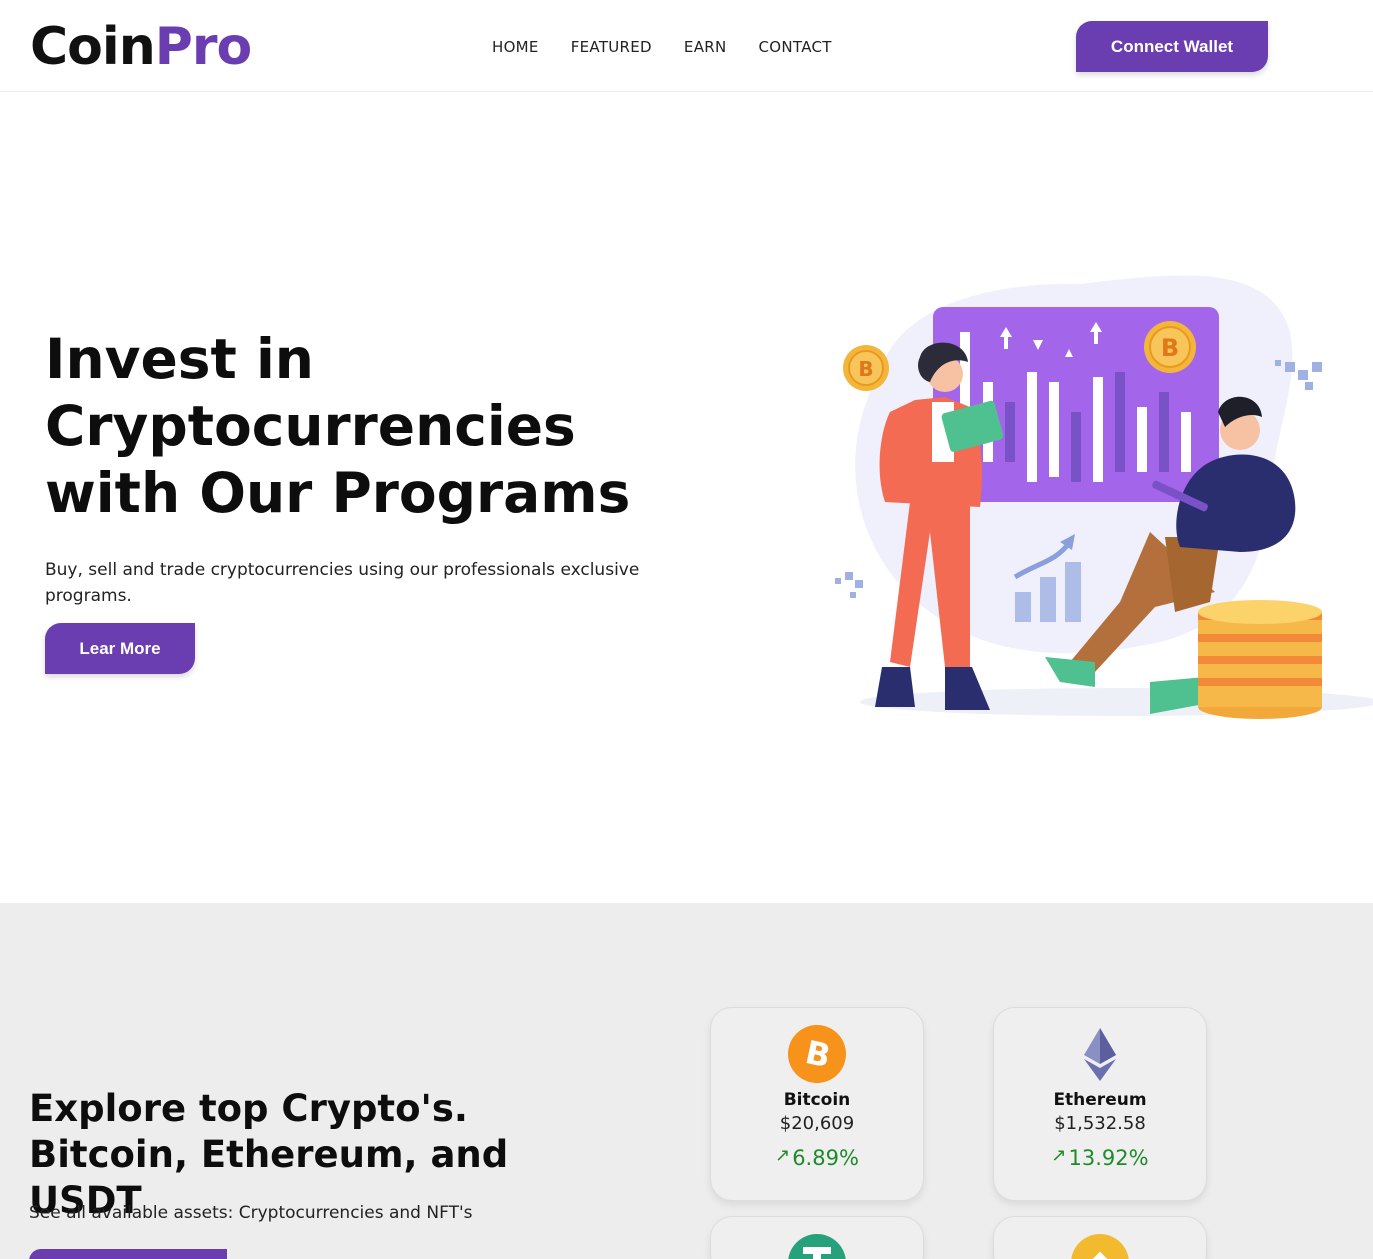 The width and height of the screenshot is (1373, 1259). What do you see at coordinates (1100, 1123) in the screenshot?
I see `coin-price: $1,532.58` at bounding box center [1100, 1123].